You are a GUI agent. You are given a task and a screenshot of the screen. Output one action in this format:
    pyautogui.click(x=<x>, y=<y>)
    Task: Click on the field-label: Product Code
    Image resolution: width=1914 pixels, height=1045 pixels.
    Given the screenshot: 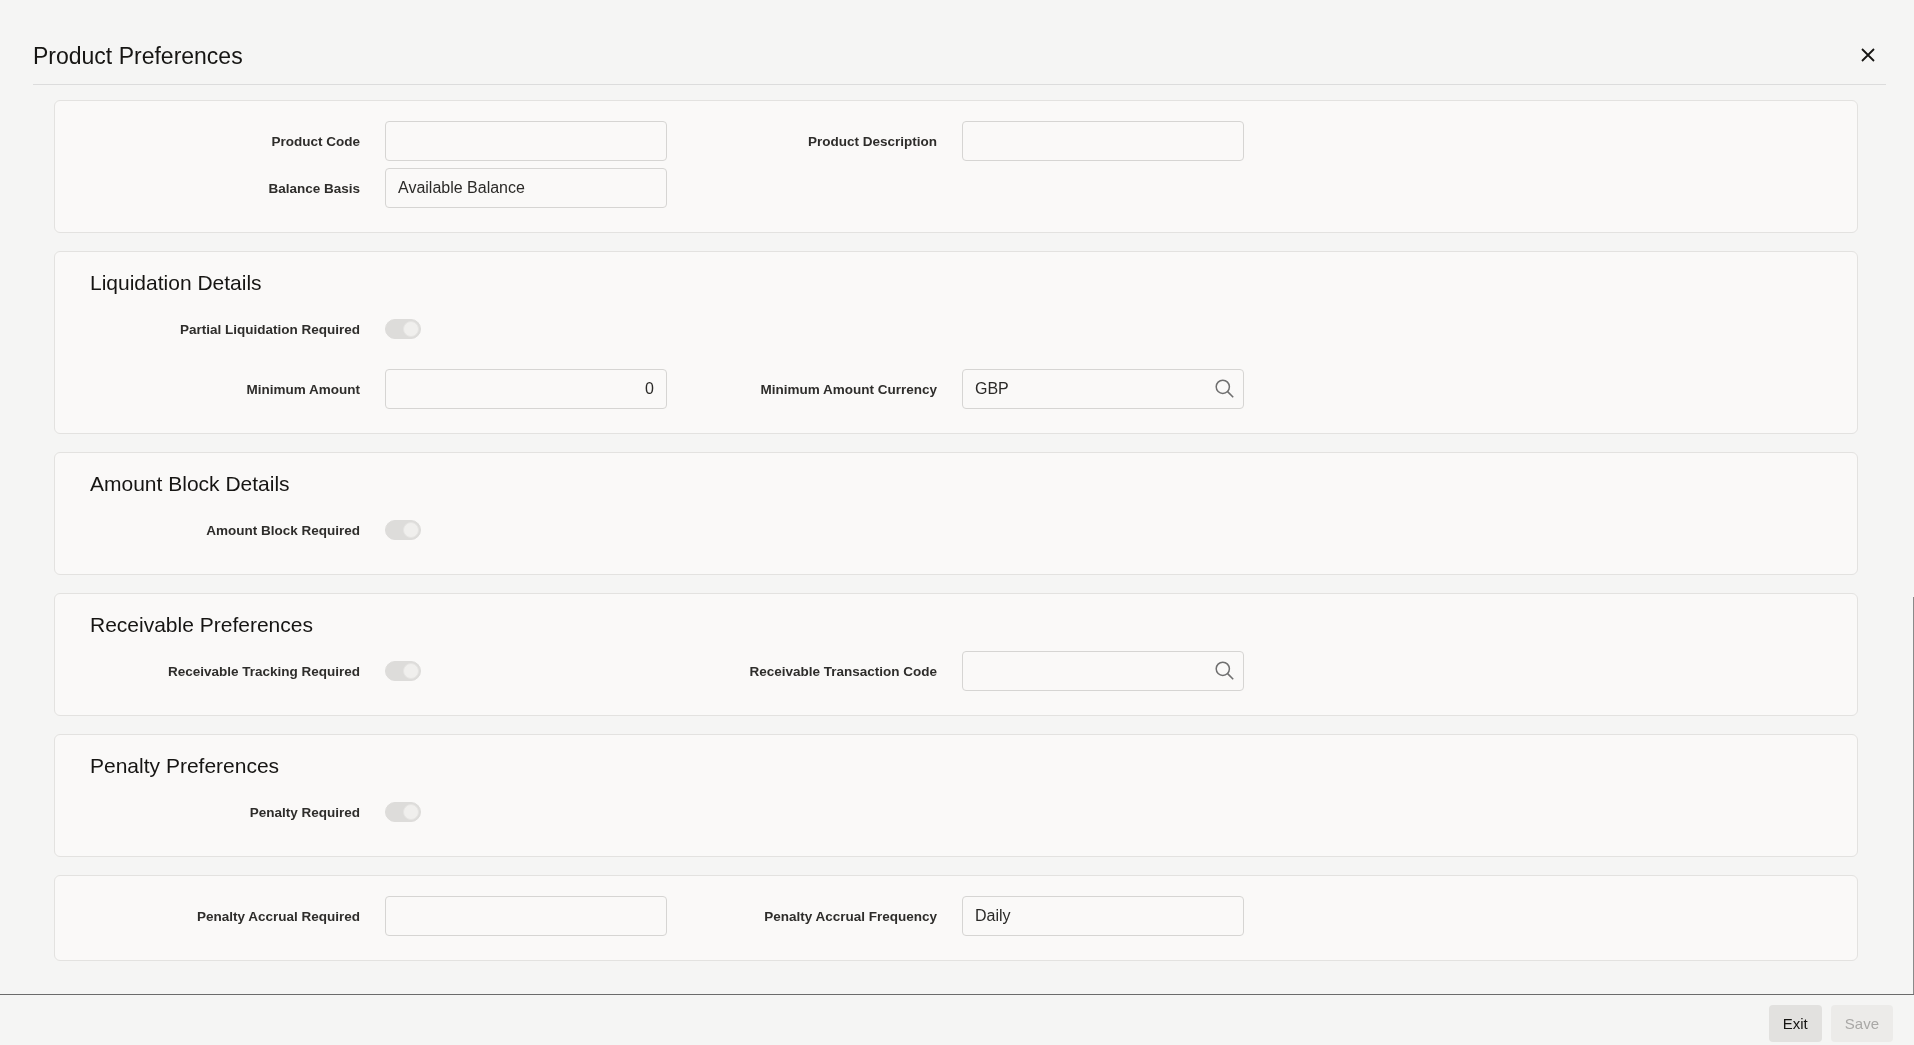 What is the action you would take?
    pyautogui.click(x=315, y=141)
    